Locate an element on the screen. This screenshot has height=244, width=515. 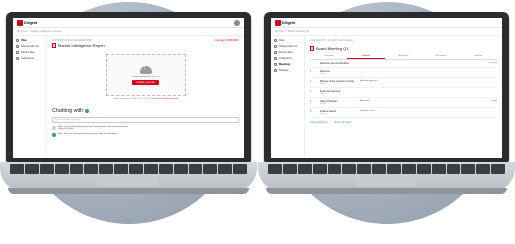
user-avatar is located at coordinates (237, 22).